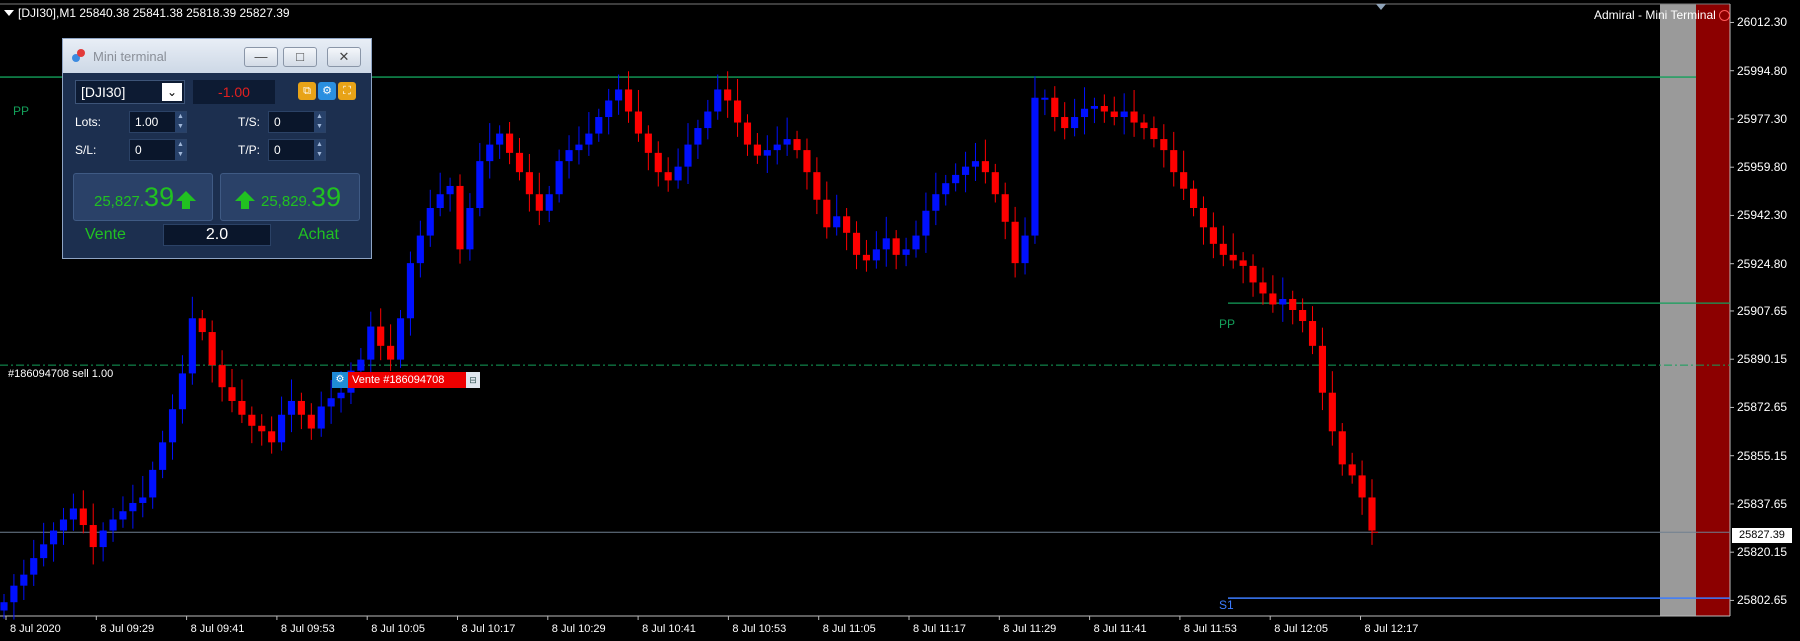  I want to click on tp-label: T/P:, so click(249, 150).